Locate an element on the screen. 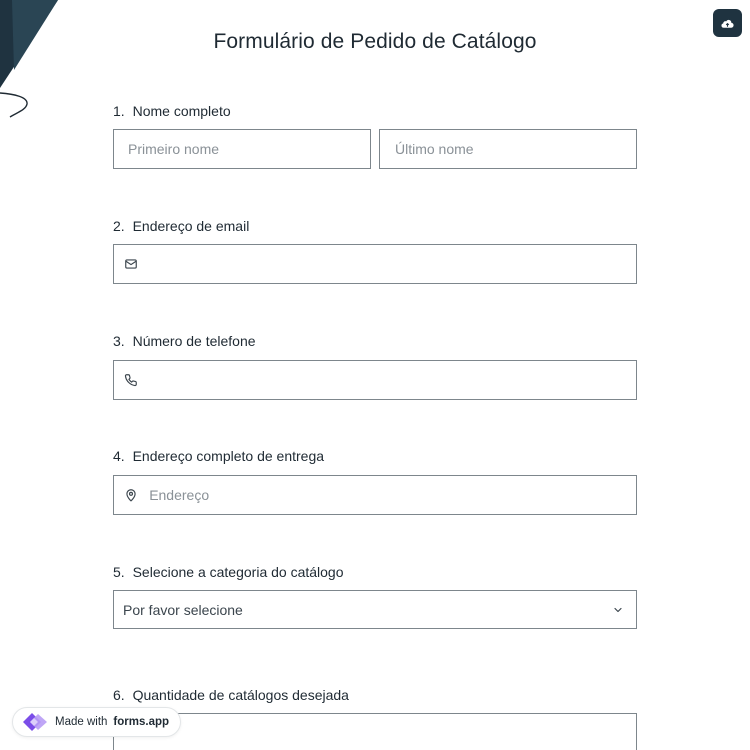 This screenshot has height=750, width=750. question-label-full-name: 1. Nome completo is located at coordinates (172, 111).